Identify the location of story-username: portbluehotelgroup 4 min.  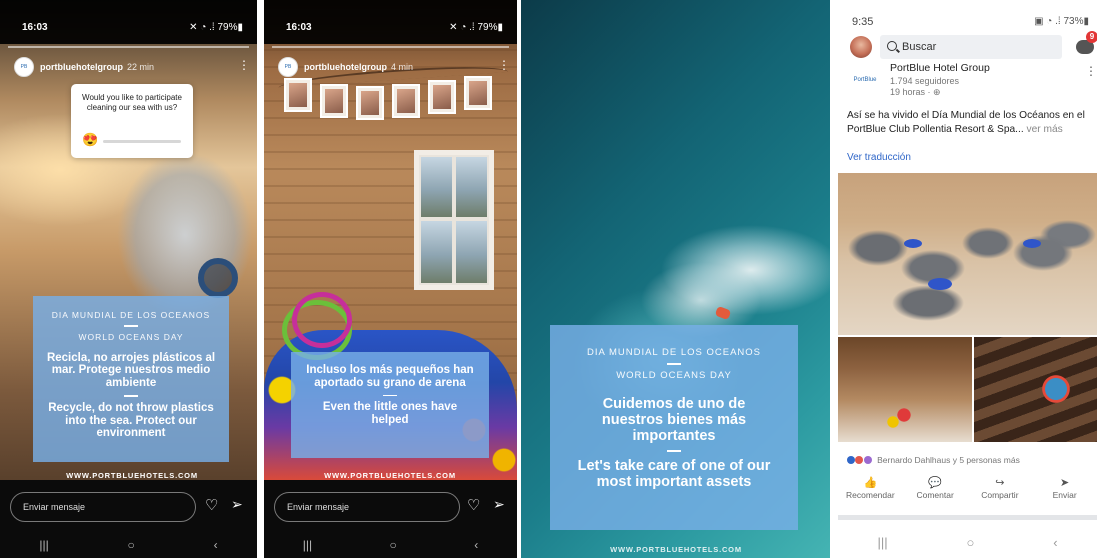
(358, 67).